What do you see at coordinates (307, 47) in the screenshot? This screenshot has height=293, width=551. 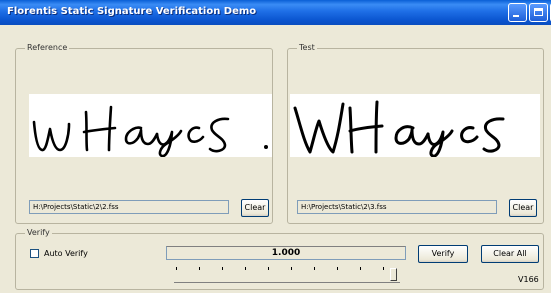 I see `test-legend: Test` at bounding box center [307, 47].